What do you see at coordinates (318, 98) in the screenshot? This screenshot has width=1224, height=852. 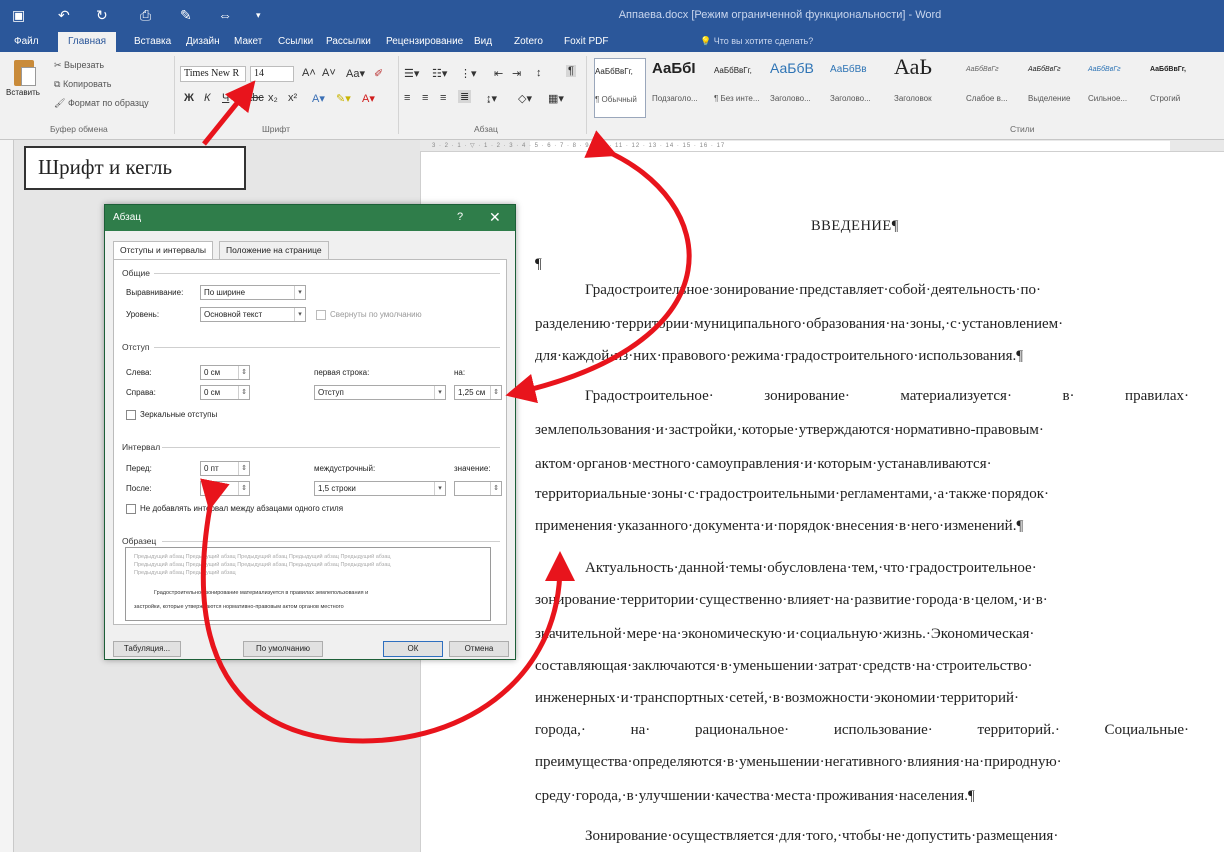 I see `text-effects-icon: A▾` at bounding box center [318, 98].